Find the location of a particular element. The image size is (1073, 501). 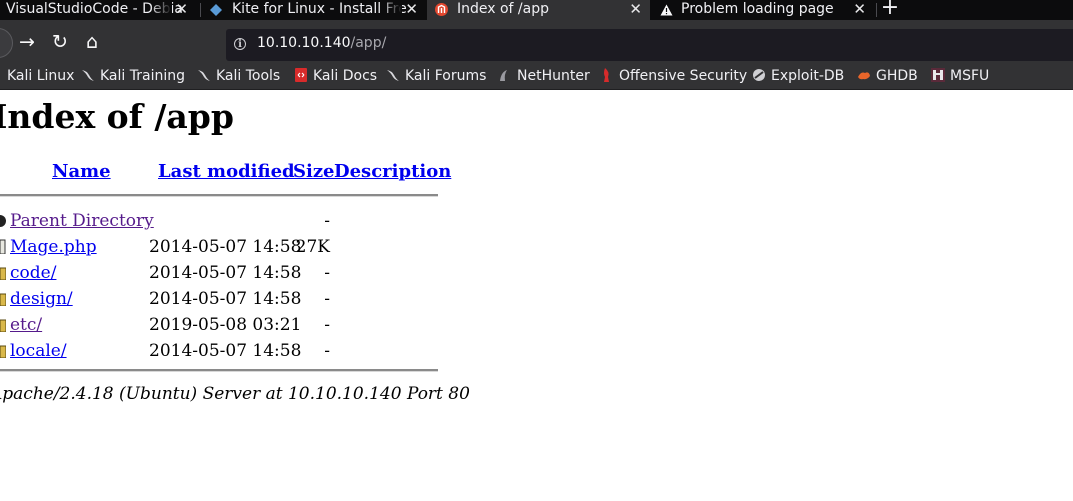

url-text: 10.10.10.140/app/ is located at coordinates (321, 43).